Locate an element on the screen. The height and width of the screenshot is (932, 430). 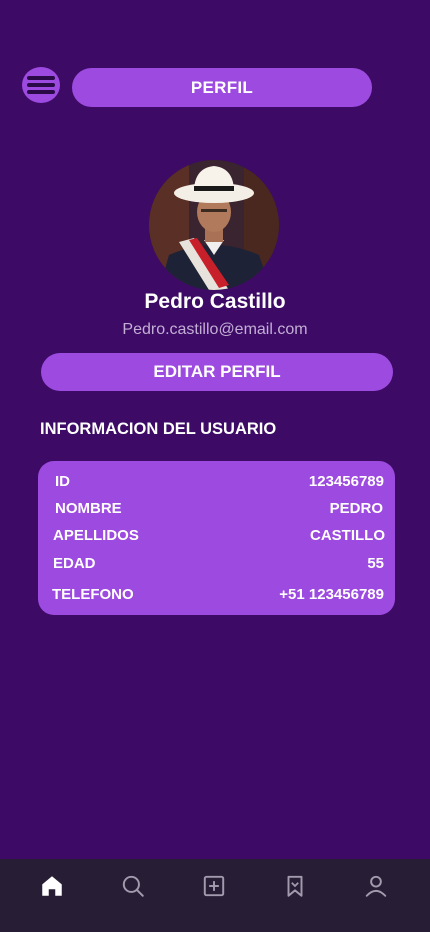
info-label: TELEFONO is located at coordinates (93, 594).